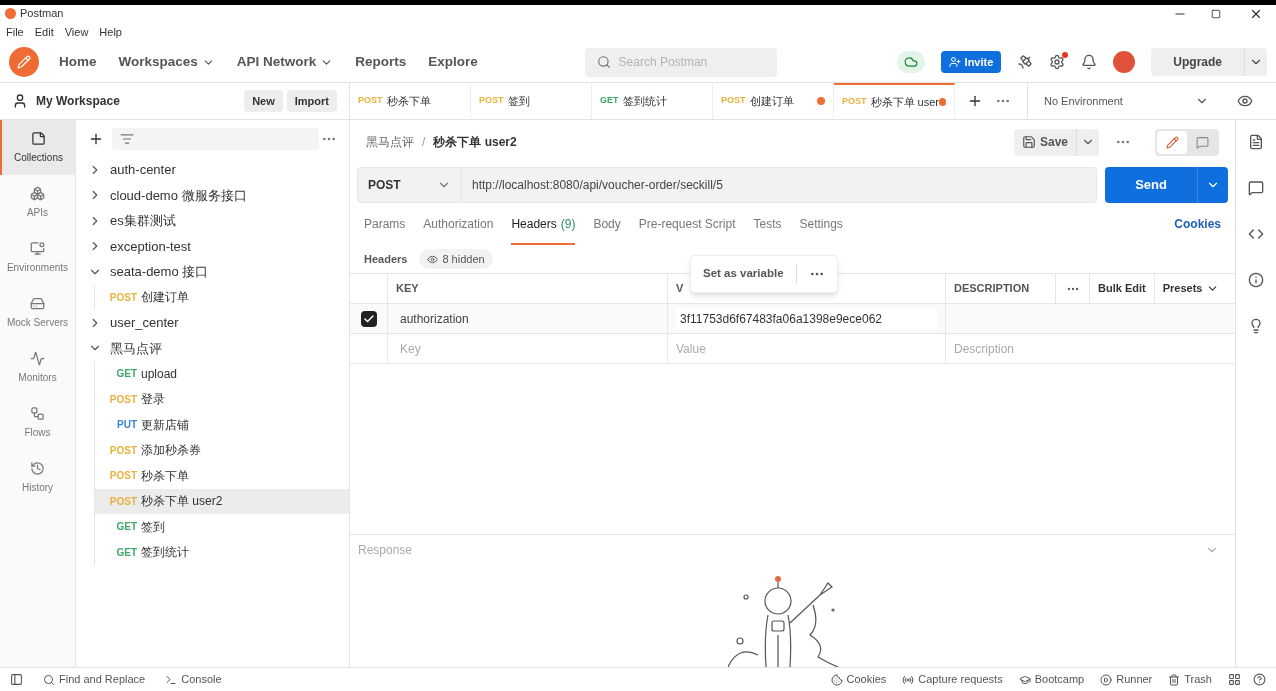  What do you see at coordinates (1216, 13) in the screenshot?
I see `restore-icon` at bounding box center [1216, 13].